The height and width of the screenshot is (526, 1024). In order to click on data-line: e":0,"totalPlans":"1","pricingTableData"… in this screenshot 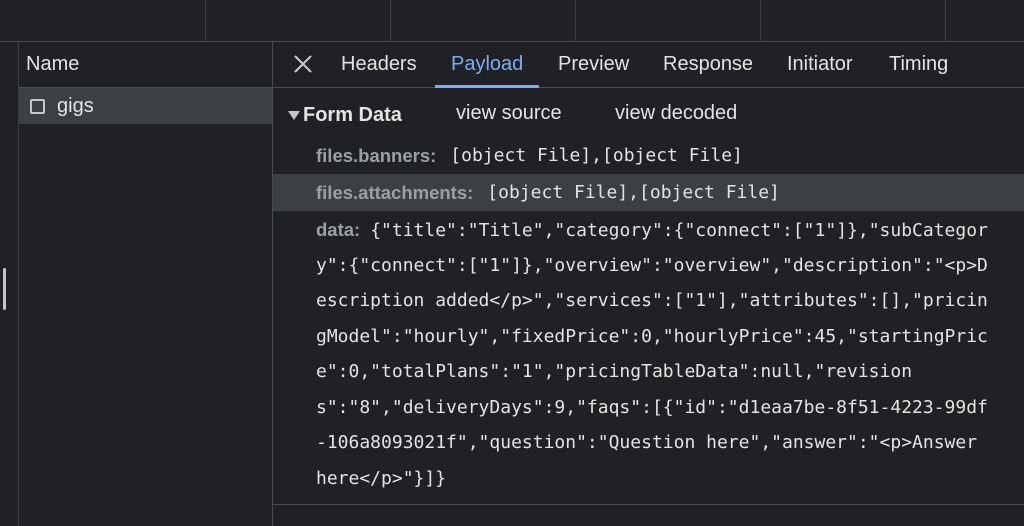, I will do `click(614, 371)`.